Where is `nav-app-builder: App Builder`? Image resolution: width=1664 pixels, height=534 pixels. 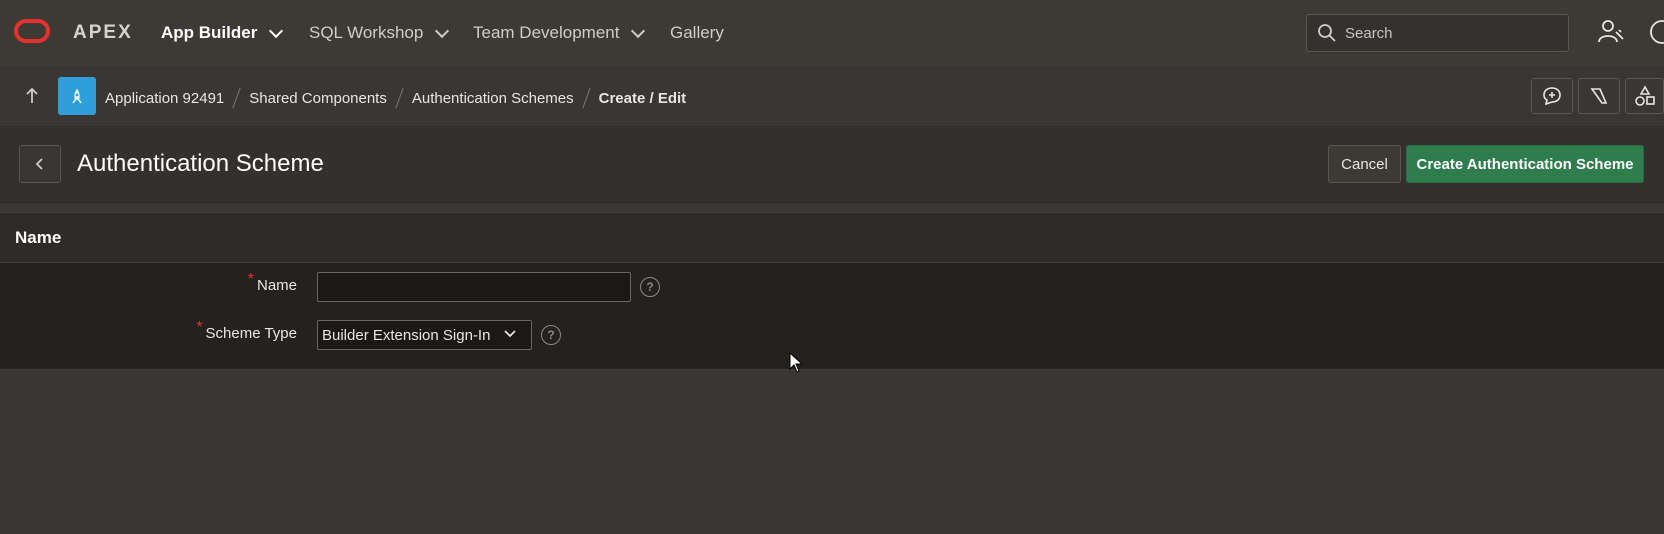 nav-app-builder: App Builder is located at coordinates (222, 33).